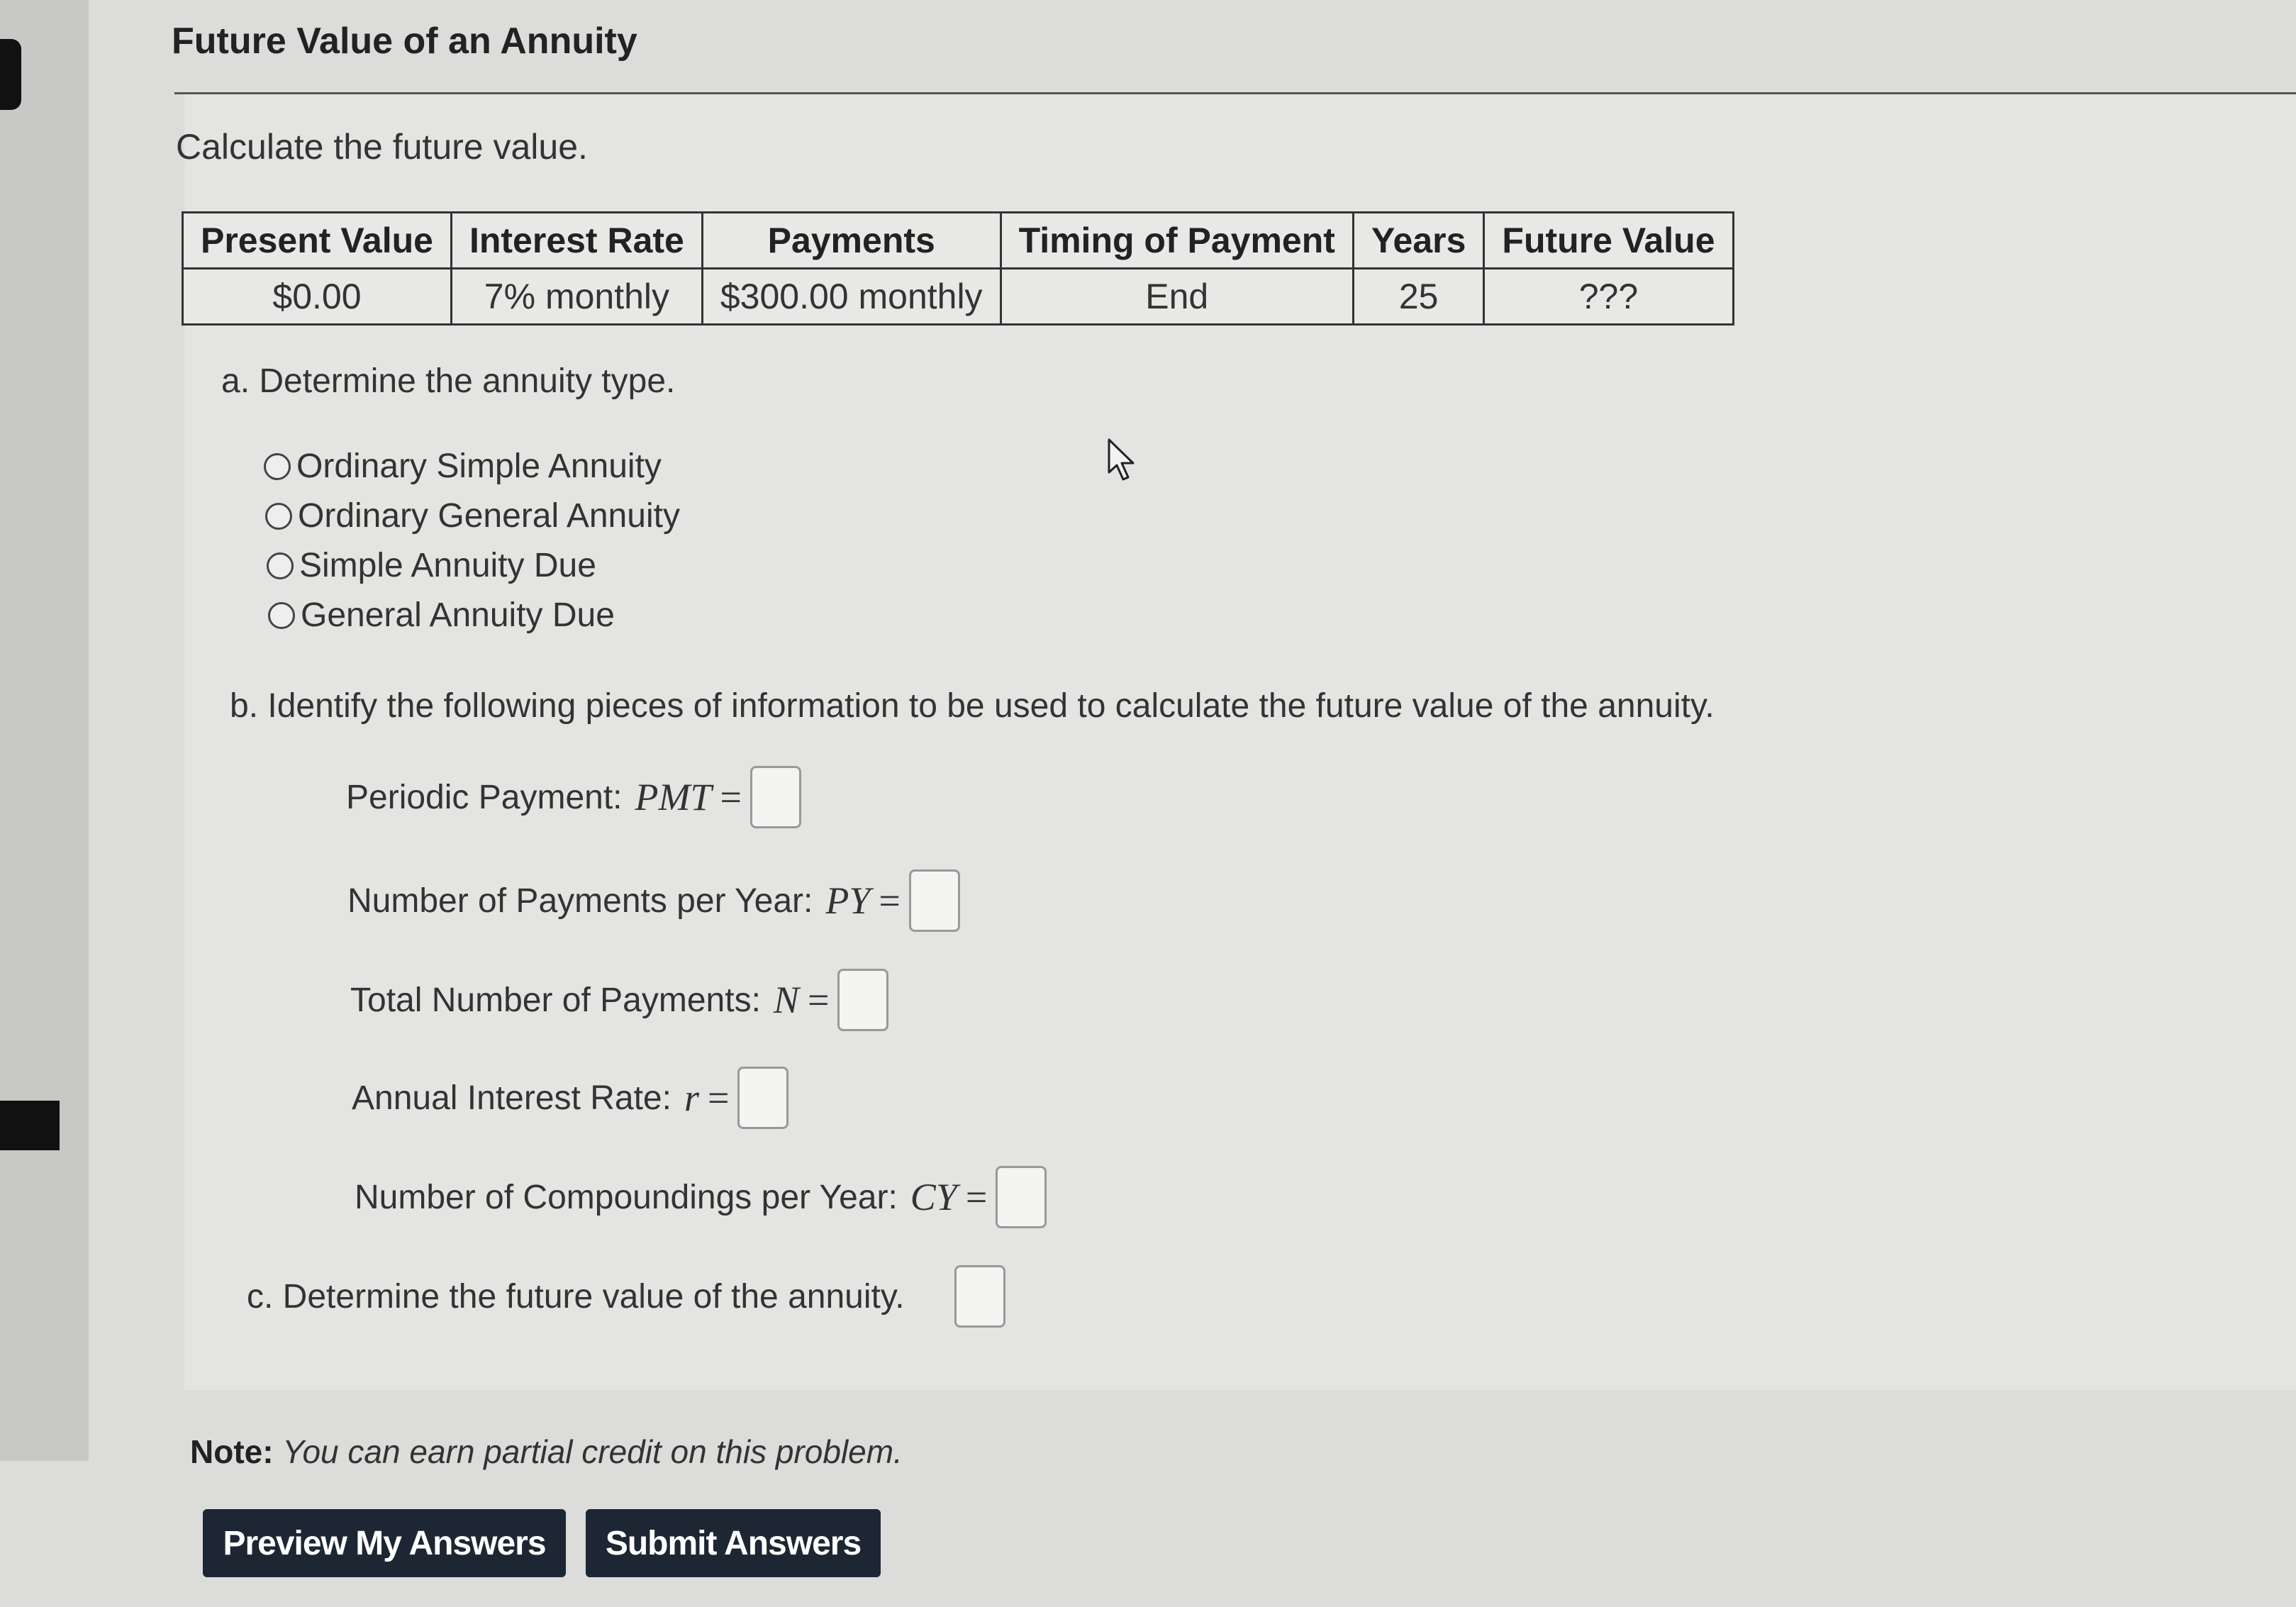 This screenshot has width=2296, height=1607. I want to click on problem-title: Future Value of an Annuity, so click(404, 41).